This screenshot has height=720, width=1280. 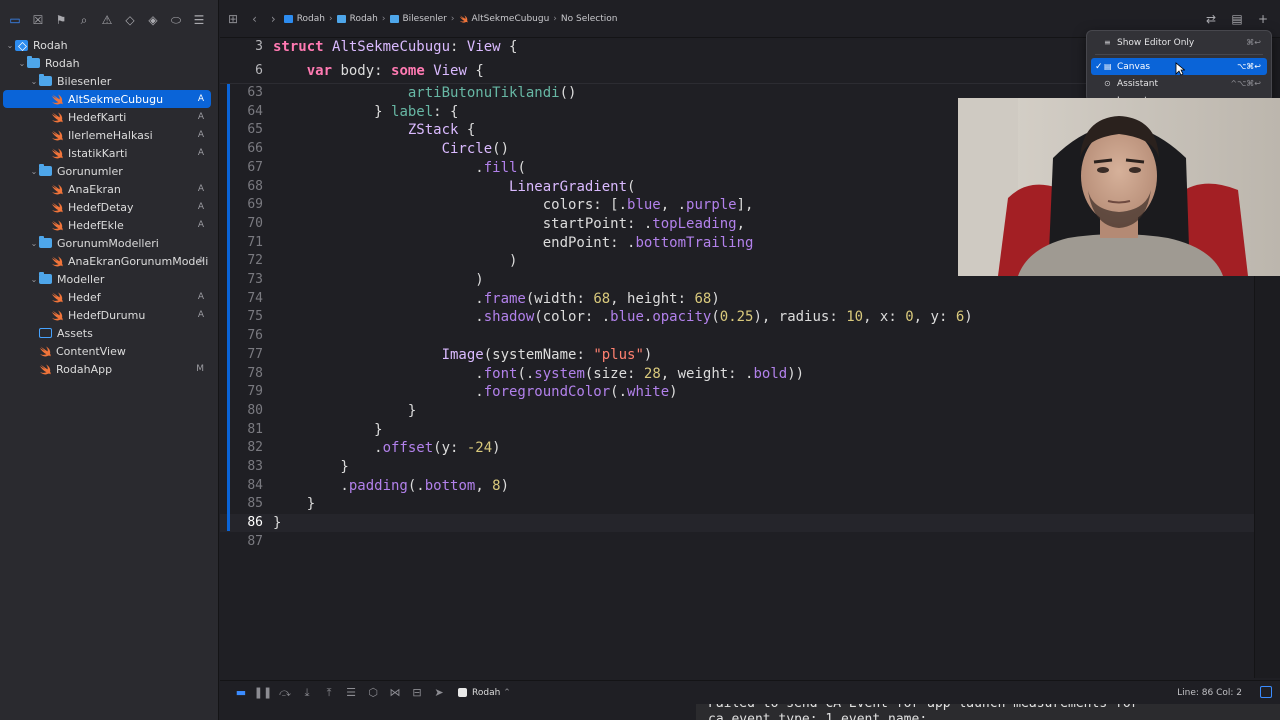 What do you see at coordinates (1179, 42) in the screenshot?
I see `menu-item-show-editor-only: ≡ Show Editor Only ⌘↩` at bounding box center [1179, 42].